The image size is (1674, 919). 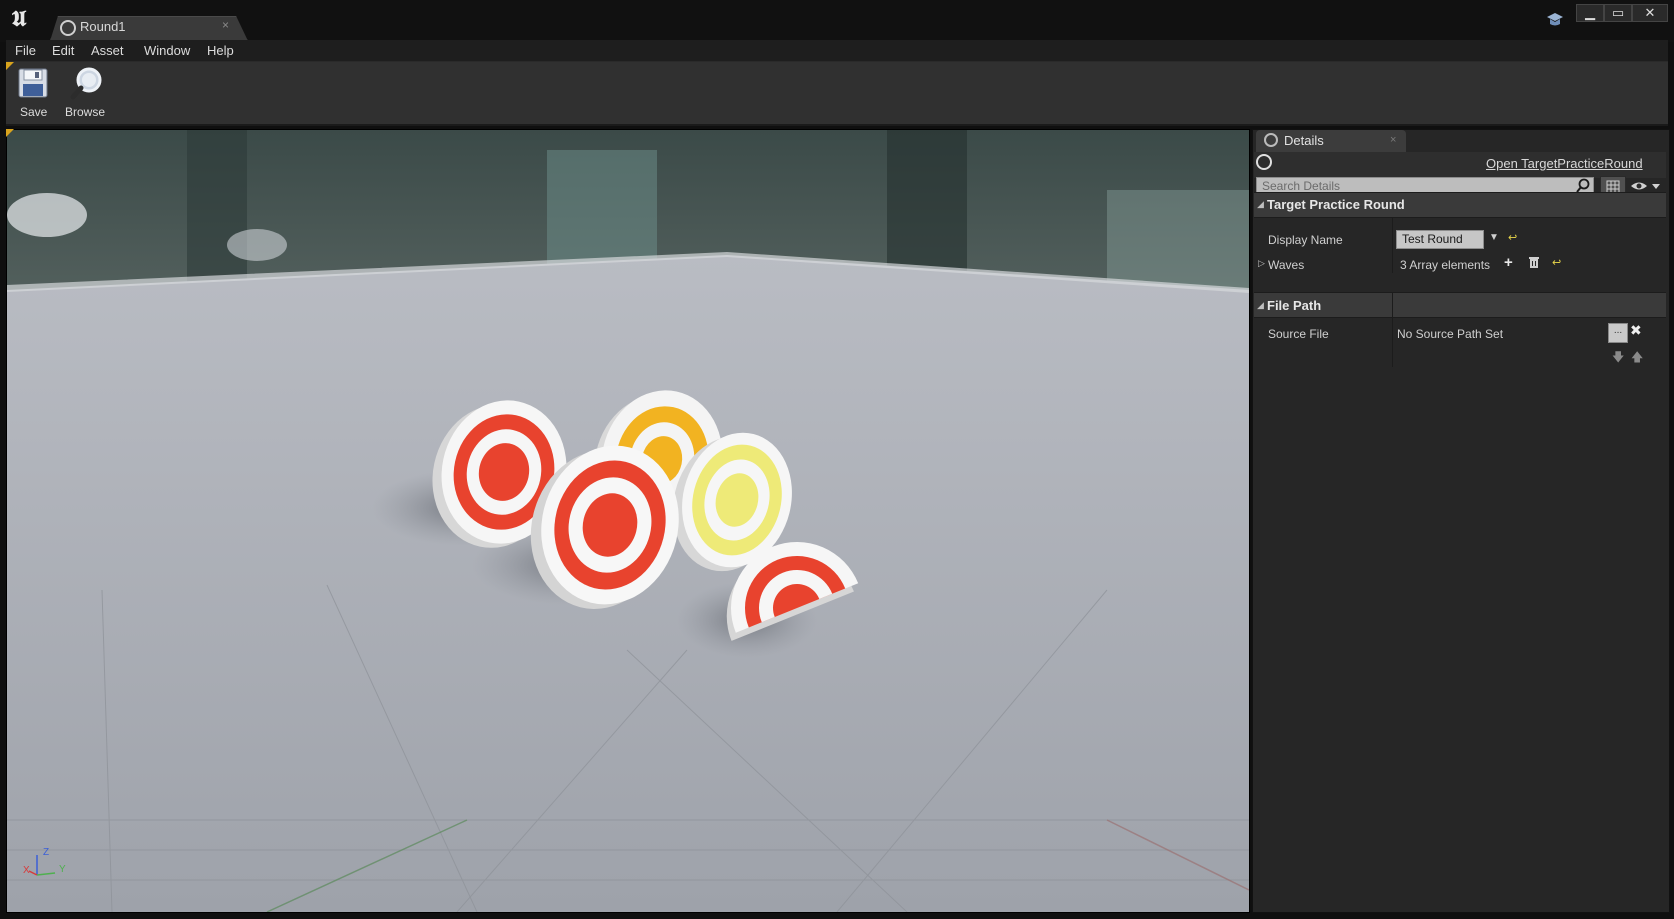 I want to click on menu-bar, so click(x=837, y=51).